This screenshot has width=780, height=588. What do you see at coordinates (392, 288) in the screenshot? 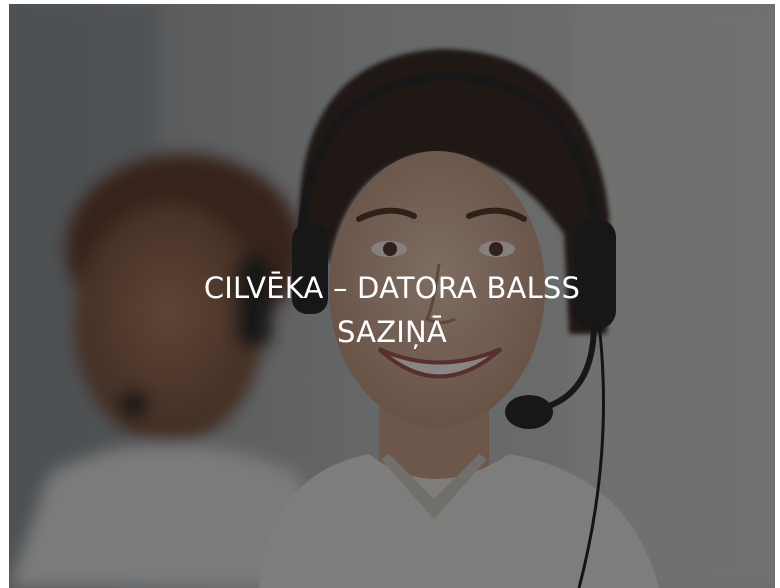
I see `slide-title-line-1: CILVĒKA – DATORA BALSS` at bounding box center [392, 288].